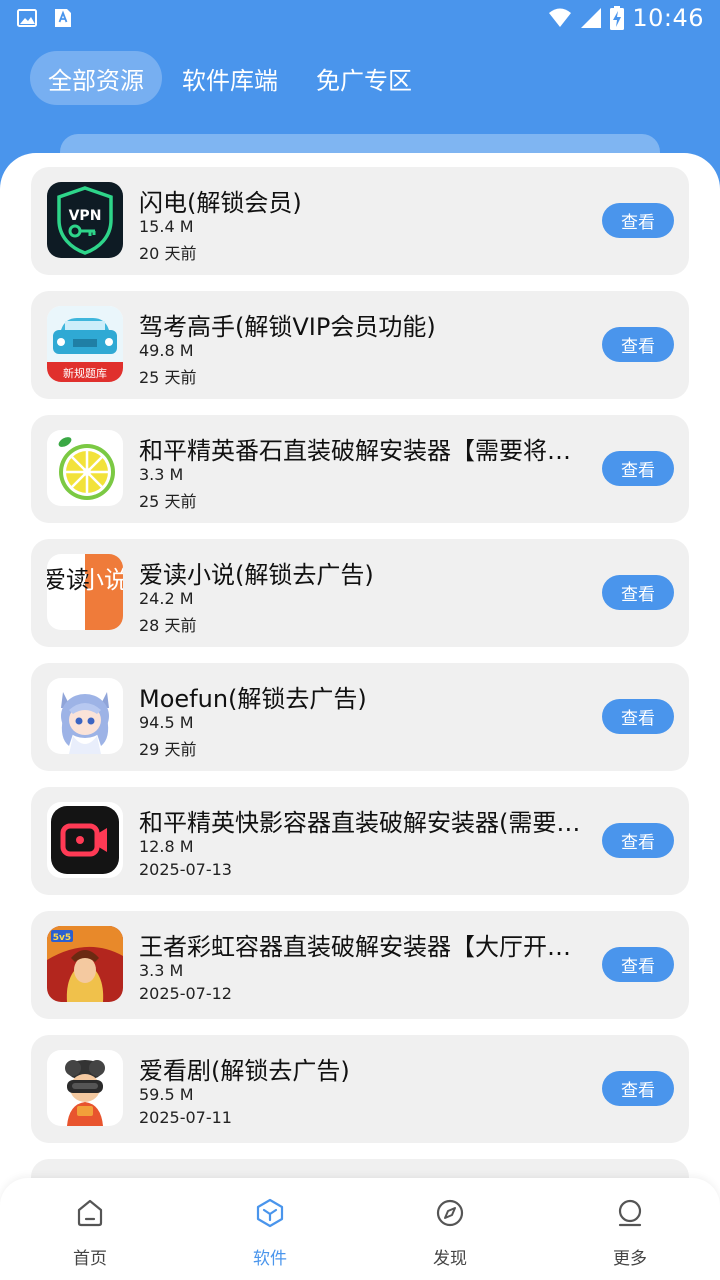 Image resolution: width=720 pixels, height=1280 pixels. What do you see at coordinates (450, 1259) in the screenshot?
I see `nav-label: 发现` at bounding box center [450, 1259].